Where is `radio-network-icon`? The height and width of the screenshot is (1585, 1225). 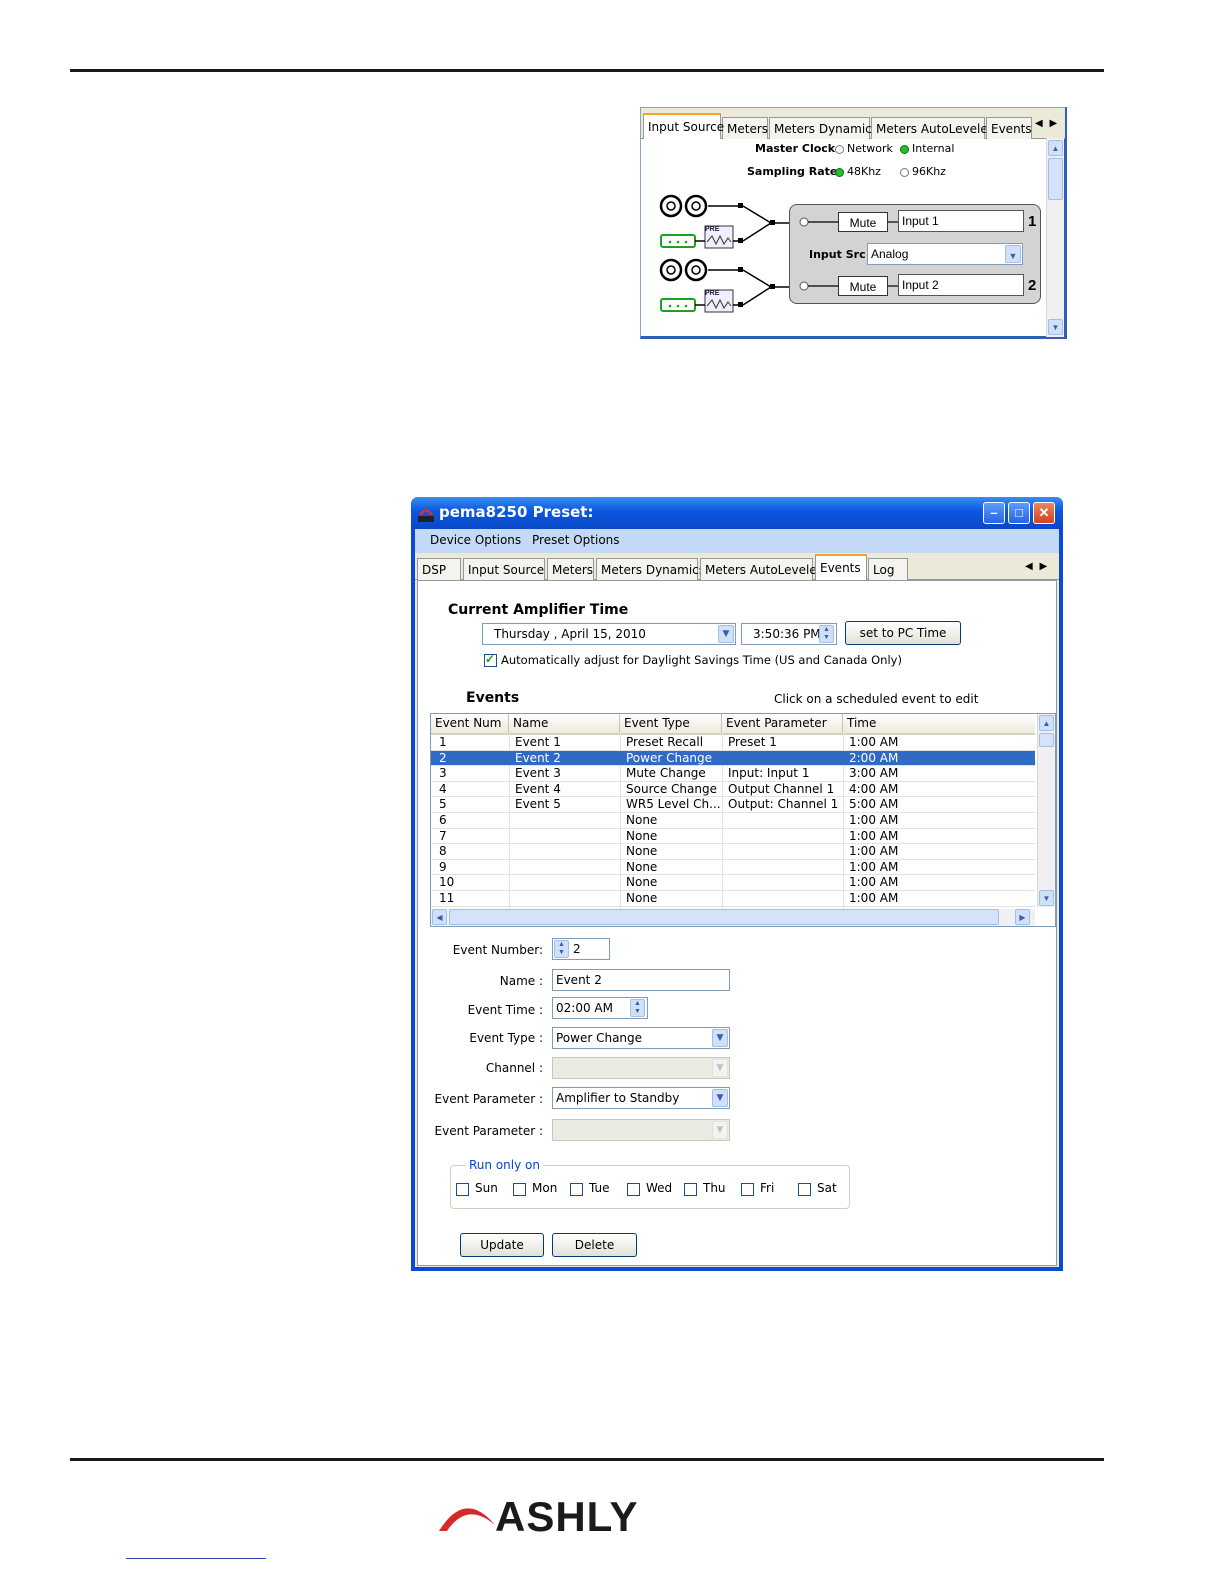
radio-network-icon is located at coordinates (839, 149).